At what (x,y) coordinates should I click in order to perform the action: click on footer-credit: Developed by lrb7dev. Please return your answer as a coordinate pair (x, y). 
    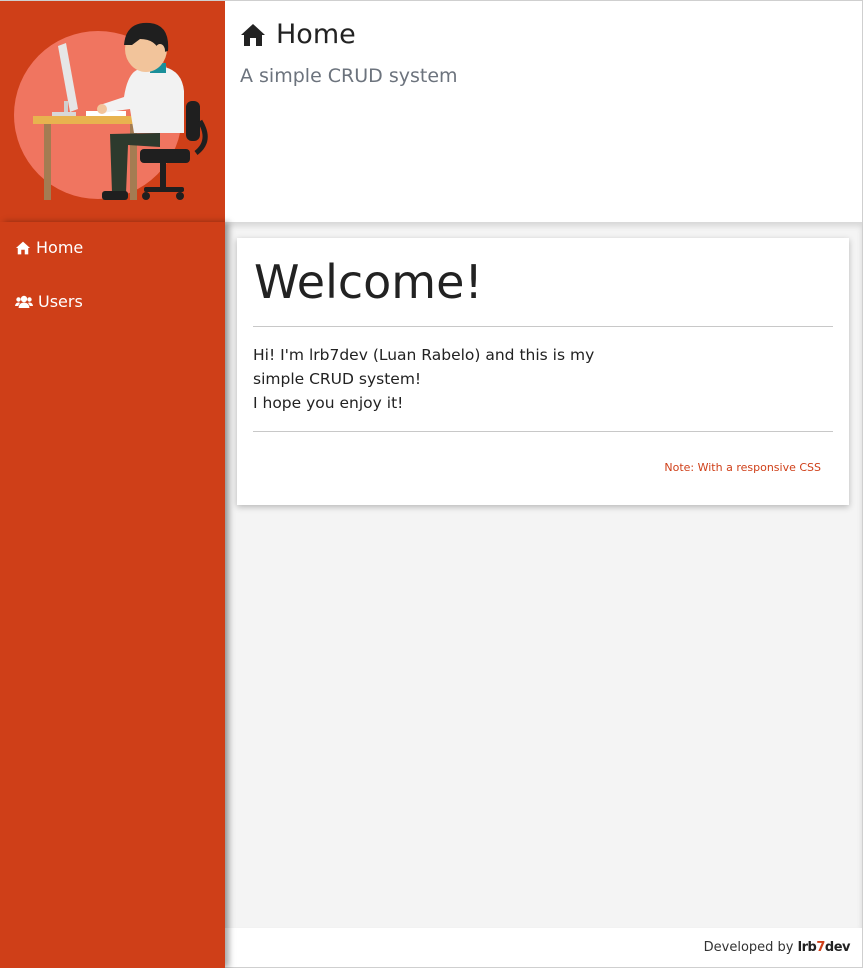
    Looking at the image, I should click on (777, 947).